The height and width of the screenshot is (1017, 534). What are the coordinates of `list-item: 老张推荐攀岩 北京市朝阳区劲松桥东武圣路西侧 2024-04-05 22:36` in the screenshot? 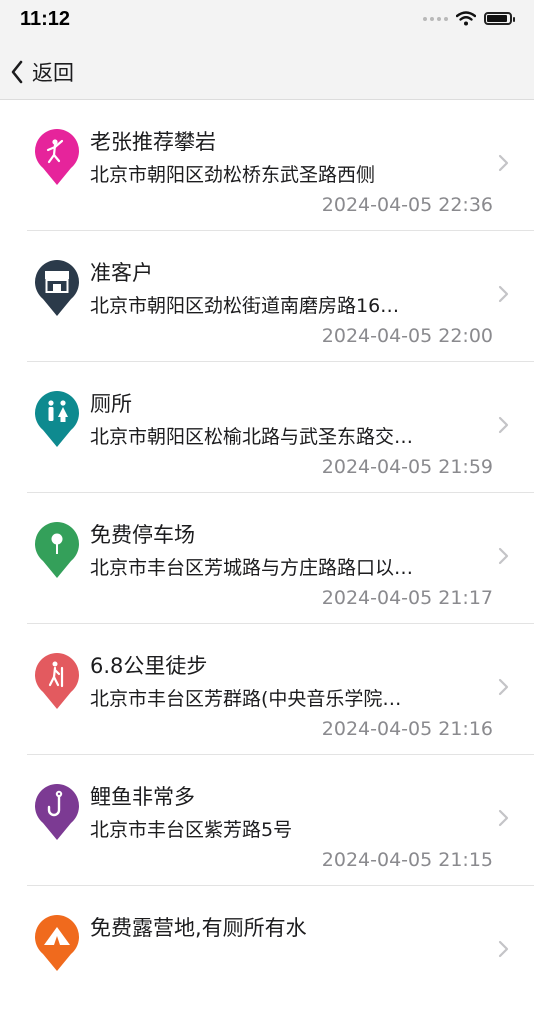 It's located at (267, 165).